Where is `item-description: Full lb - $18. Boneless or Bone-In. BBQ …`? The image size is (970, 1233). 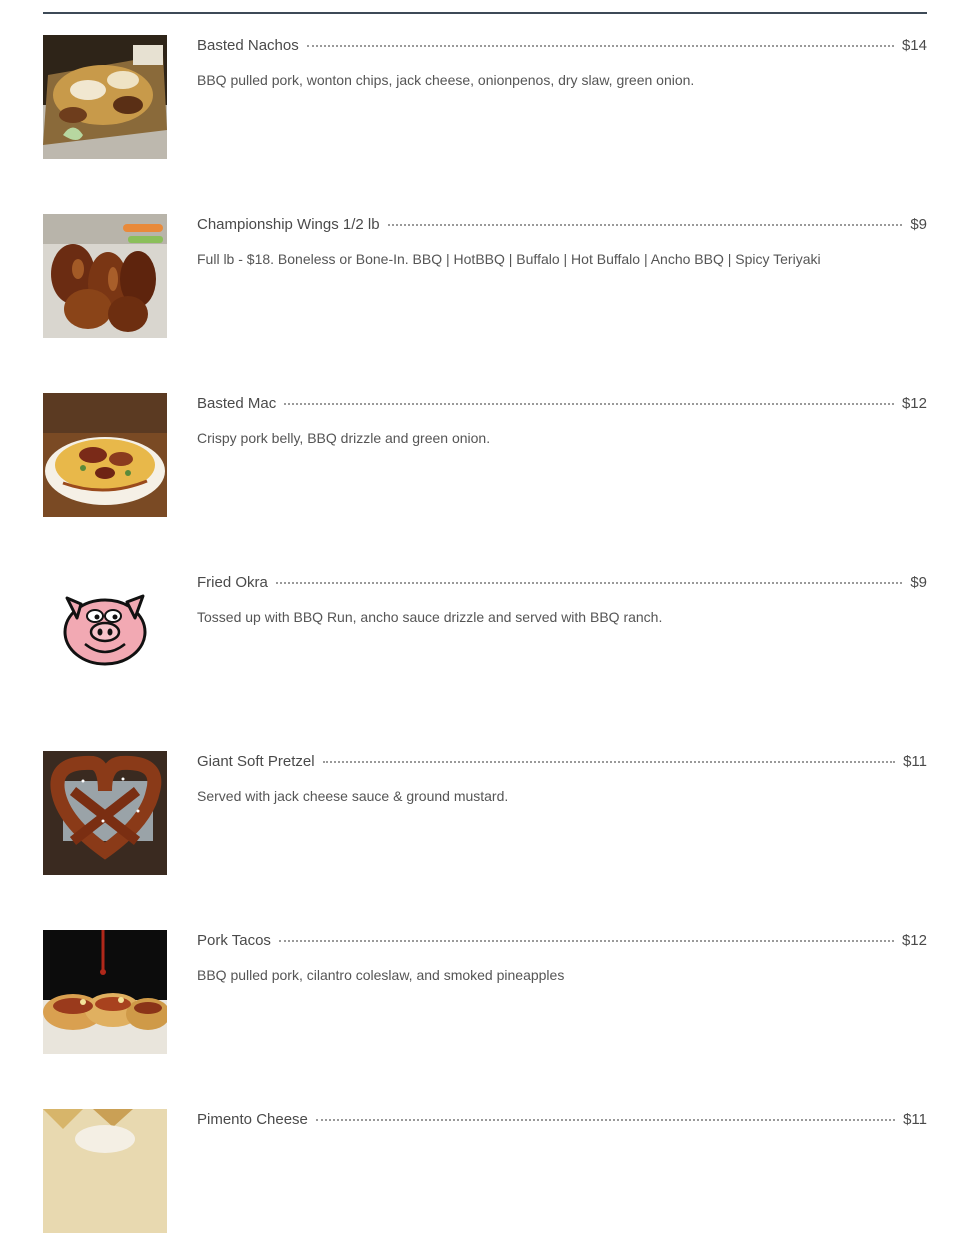 item-description: Full lb - $18. Boneless or Bone-In. BBQ … is located at coordinates (509, 259).